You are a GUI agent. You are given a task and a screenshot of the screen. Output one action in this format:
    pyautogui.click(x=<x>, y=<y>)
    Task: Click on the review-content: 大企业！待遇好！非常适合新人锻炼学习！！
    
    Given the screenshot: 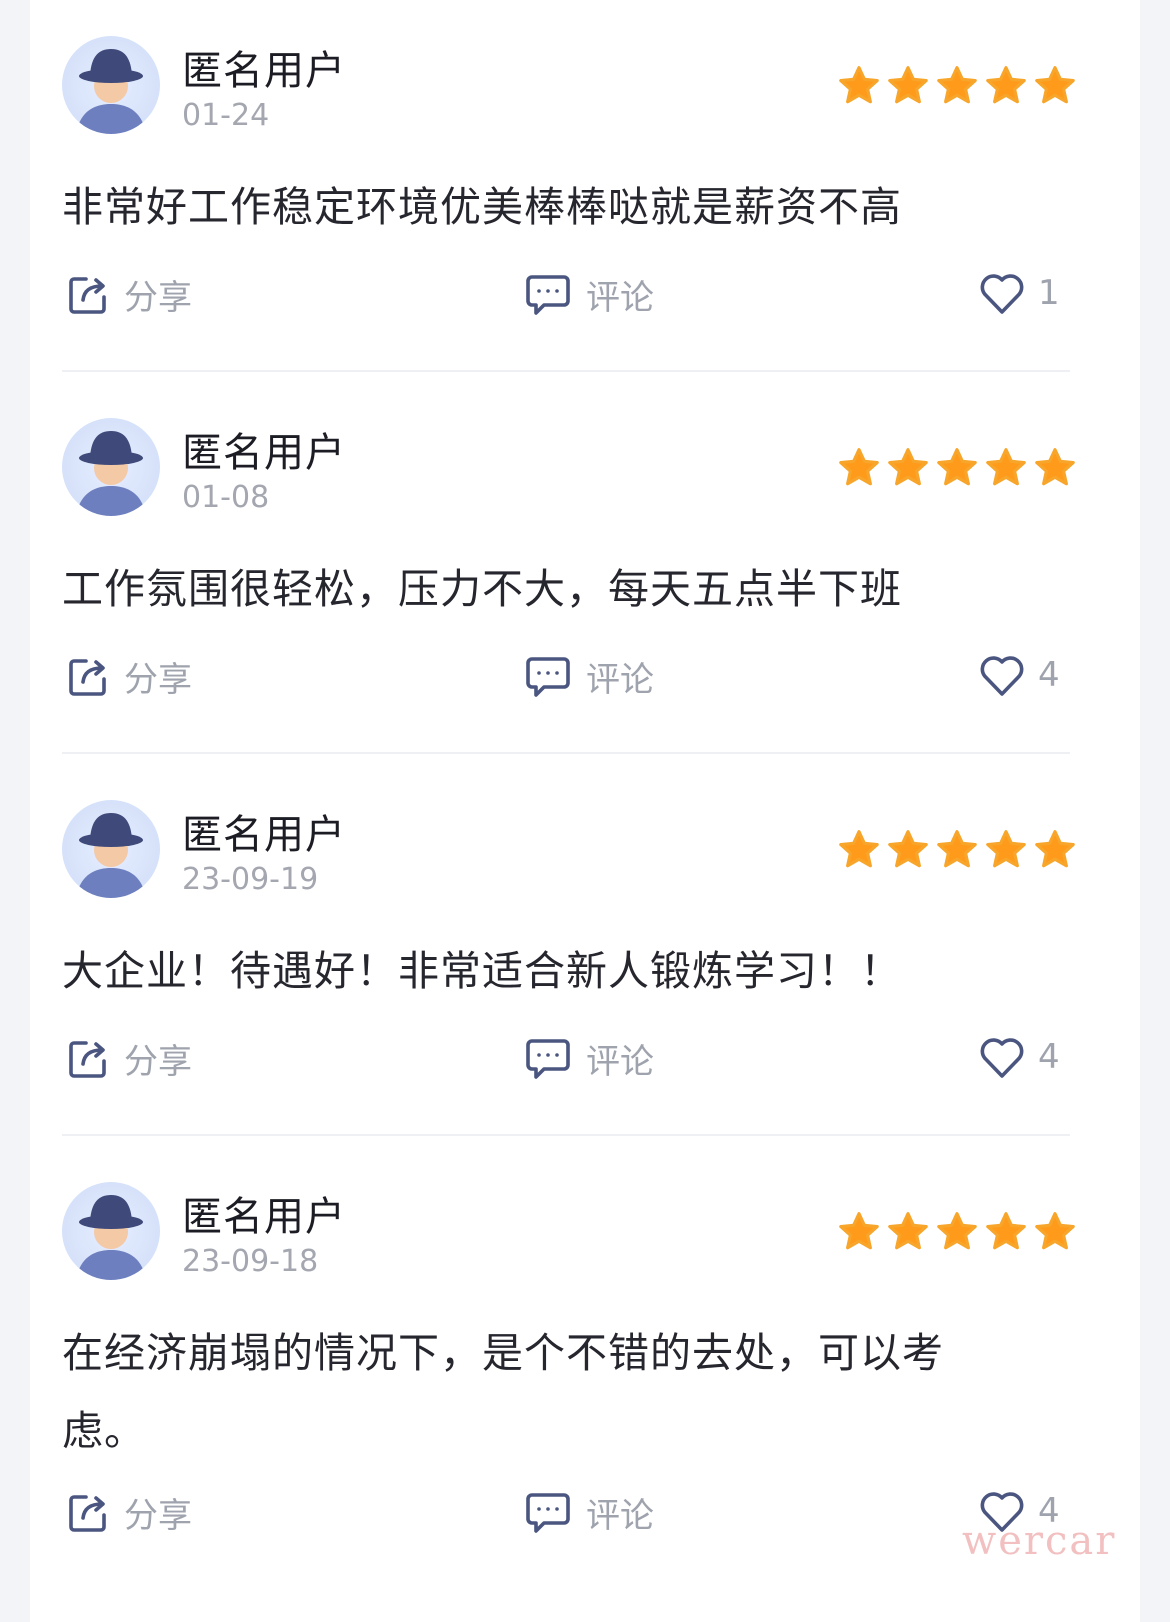 What is the action you would take?
    pyautogui.click(x=482, y=971)
    